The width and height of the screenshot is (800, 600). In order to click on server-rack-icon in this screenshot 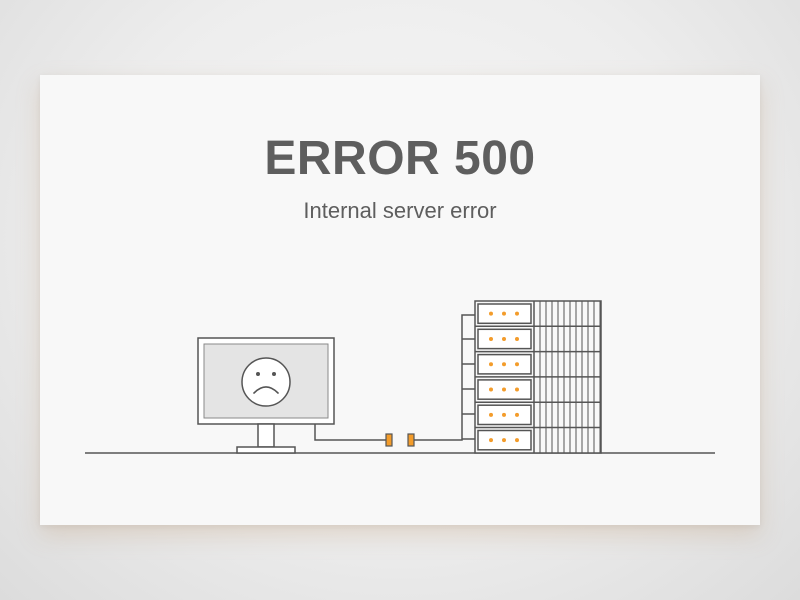, I will do `click(538, 377)`.